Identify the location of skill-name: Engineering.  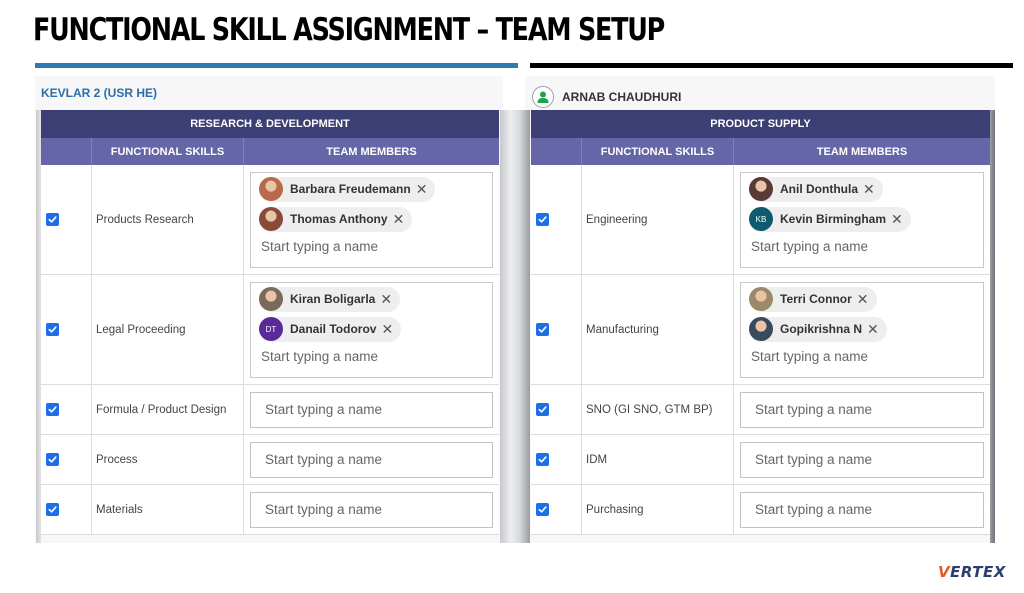
(657, 219).